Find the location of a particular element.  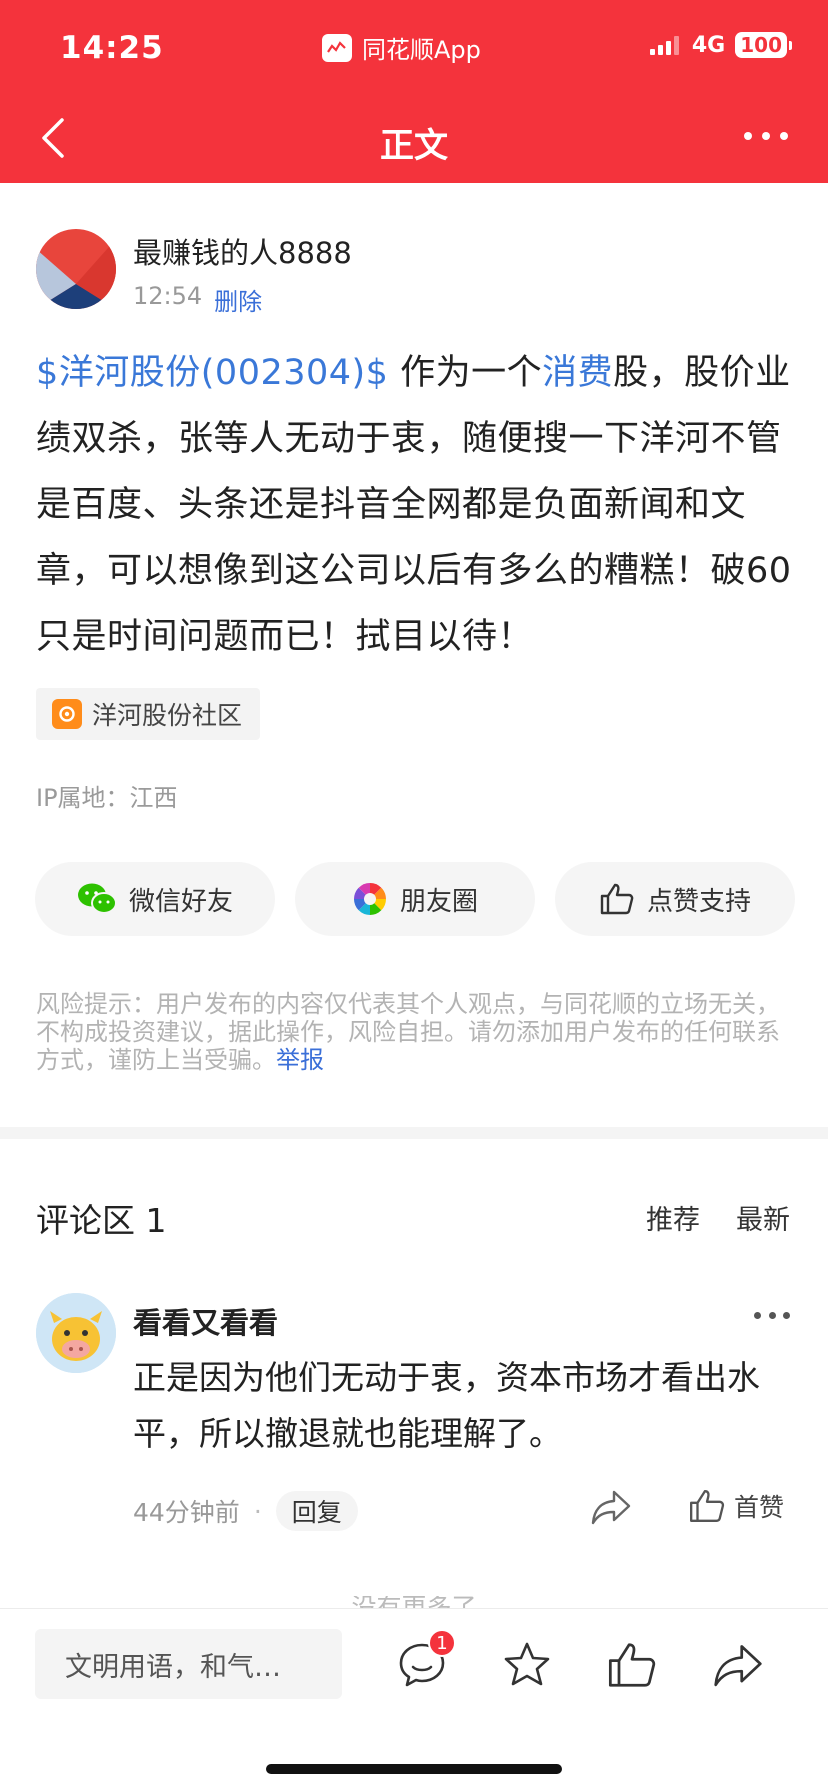

wechat-icon is located at coordinates (97, 898).